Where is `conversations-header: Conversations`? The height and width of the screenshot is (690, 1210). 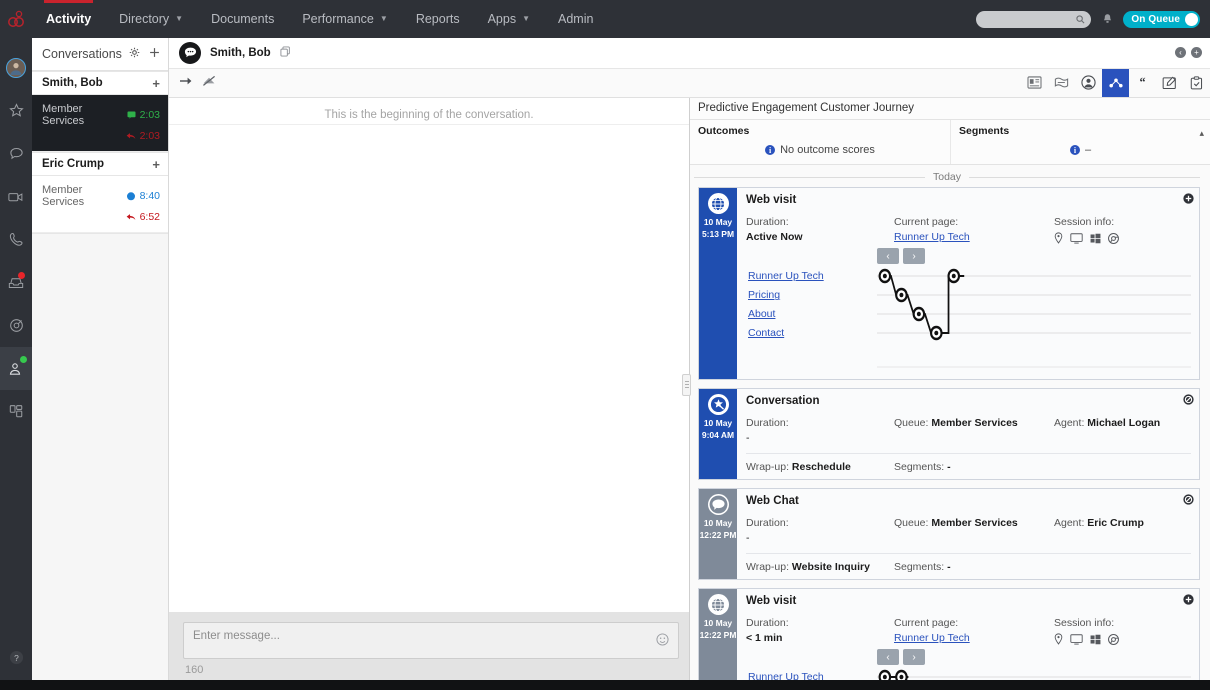
conversations-header: Conversations is located at coordinates (100, 54).